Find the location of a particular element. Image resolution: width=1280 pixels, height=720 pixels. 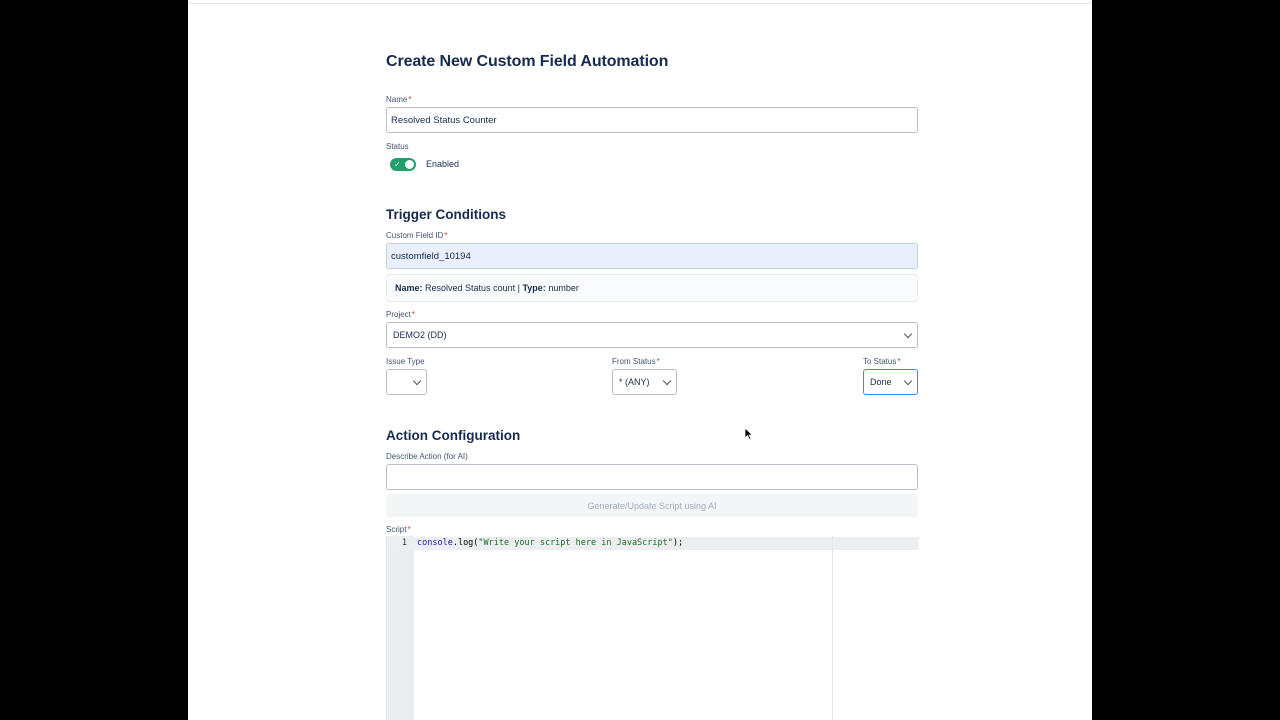

name-label: Name* is located at coordinates (398, 99).